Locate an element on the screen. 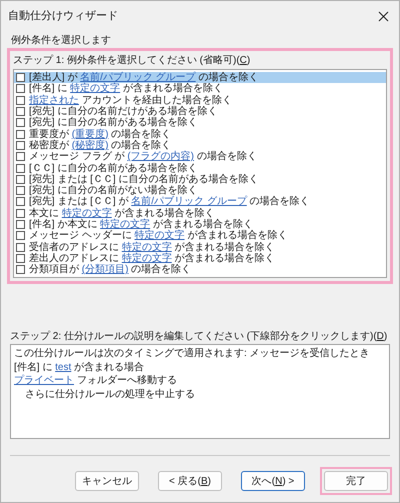 The width and height of the screenshot is (400, 503). condition-item: [件名] に 特定の文字 が含まれる場合を除く is located at coordinates (200, 89).